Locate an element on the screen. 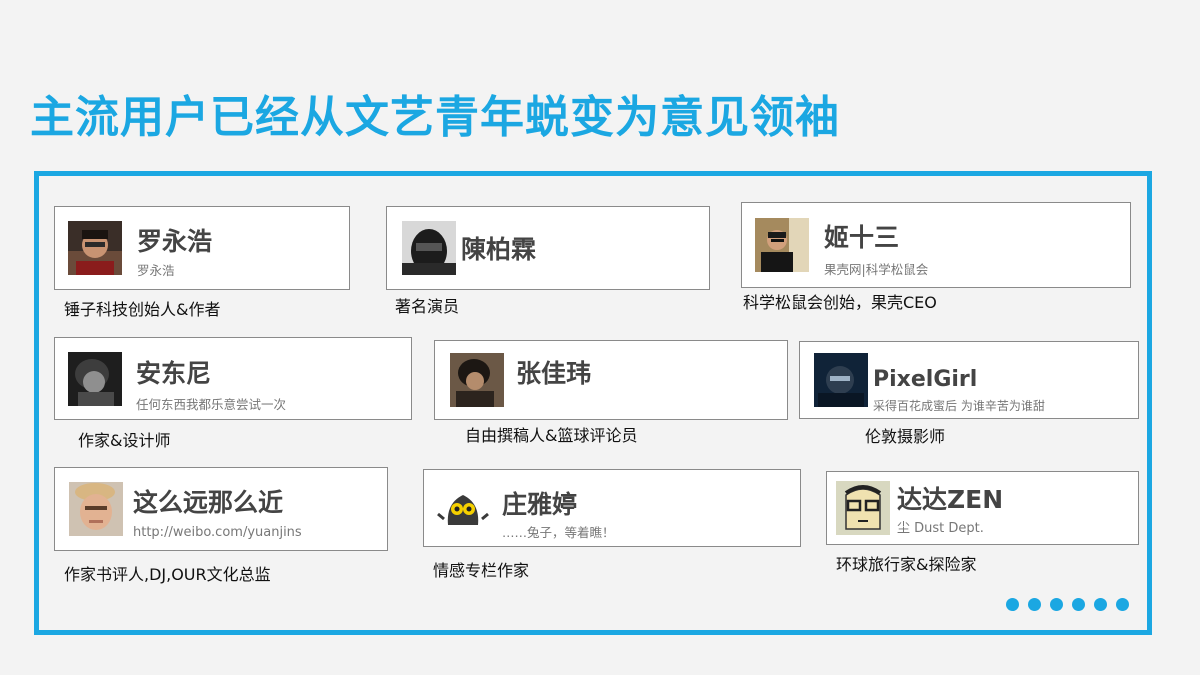 The height and width of the screenshot is (675, 1200). profile-card-andongni: 安东尼 任何东西我都乐意尝试一次 is located at coordinates (233, 378).